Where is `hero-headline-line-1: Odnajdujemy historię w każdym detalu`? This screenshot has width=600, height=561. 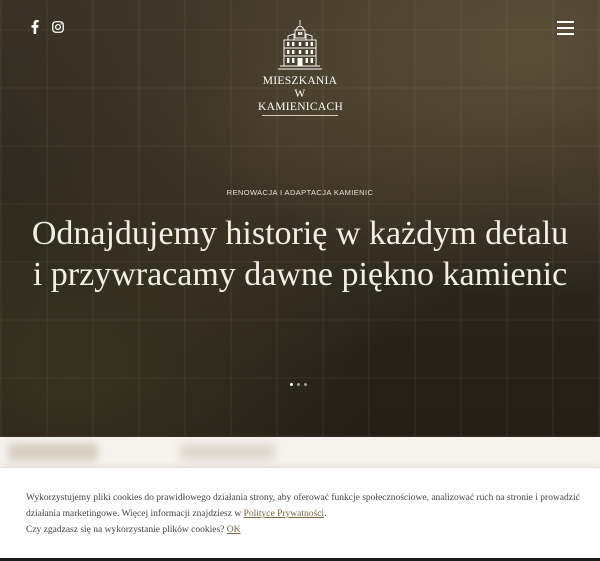
hero-headline-line-1: Odnajdujemy historię w każdym detalu is located at coordinates (300, 233).